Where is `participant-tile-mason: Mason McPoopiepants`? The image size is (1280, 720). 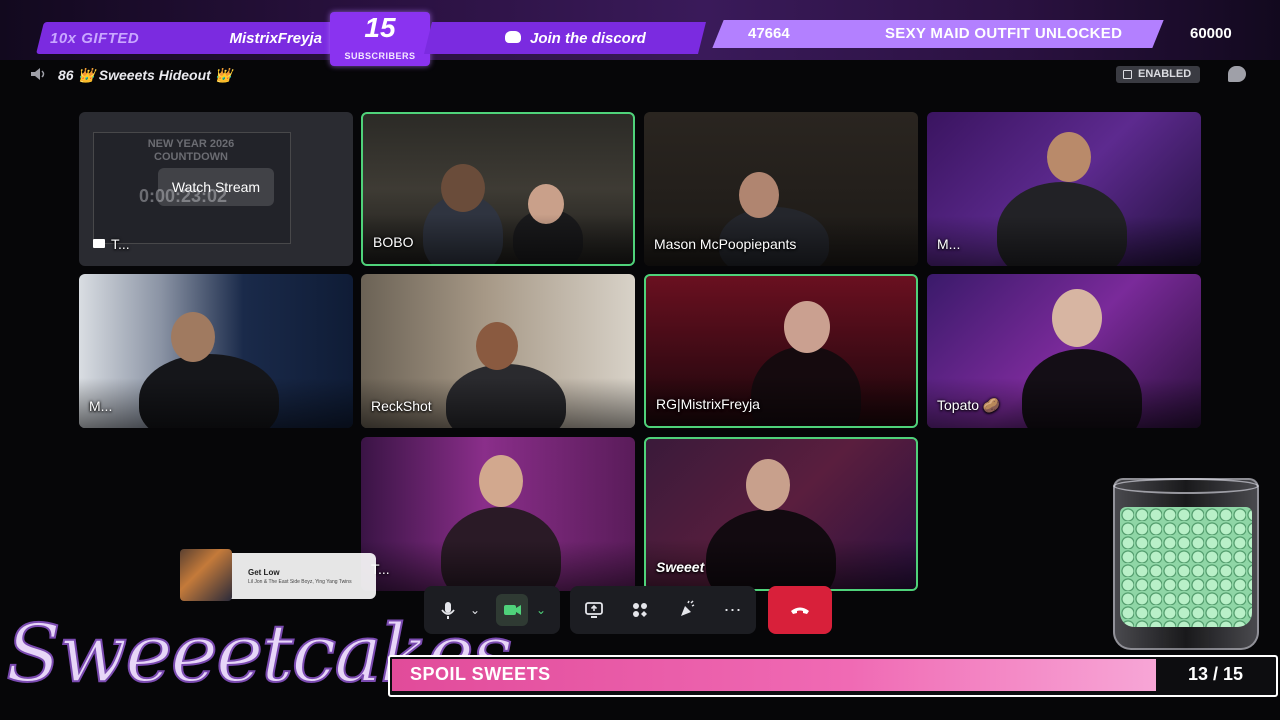
participant-tile-mason: Mason McPoopiepants is located at coordinates (781, 189).